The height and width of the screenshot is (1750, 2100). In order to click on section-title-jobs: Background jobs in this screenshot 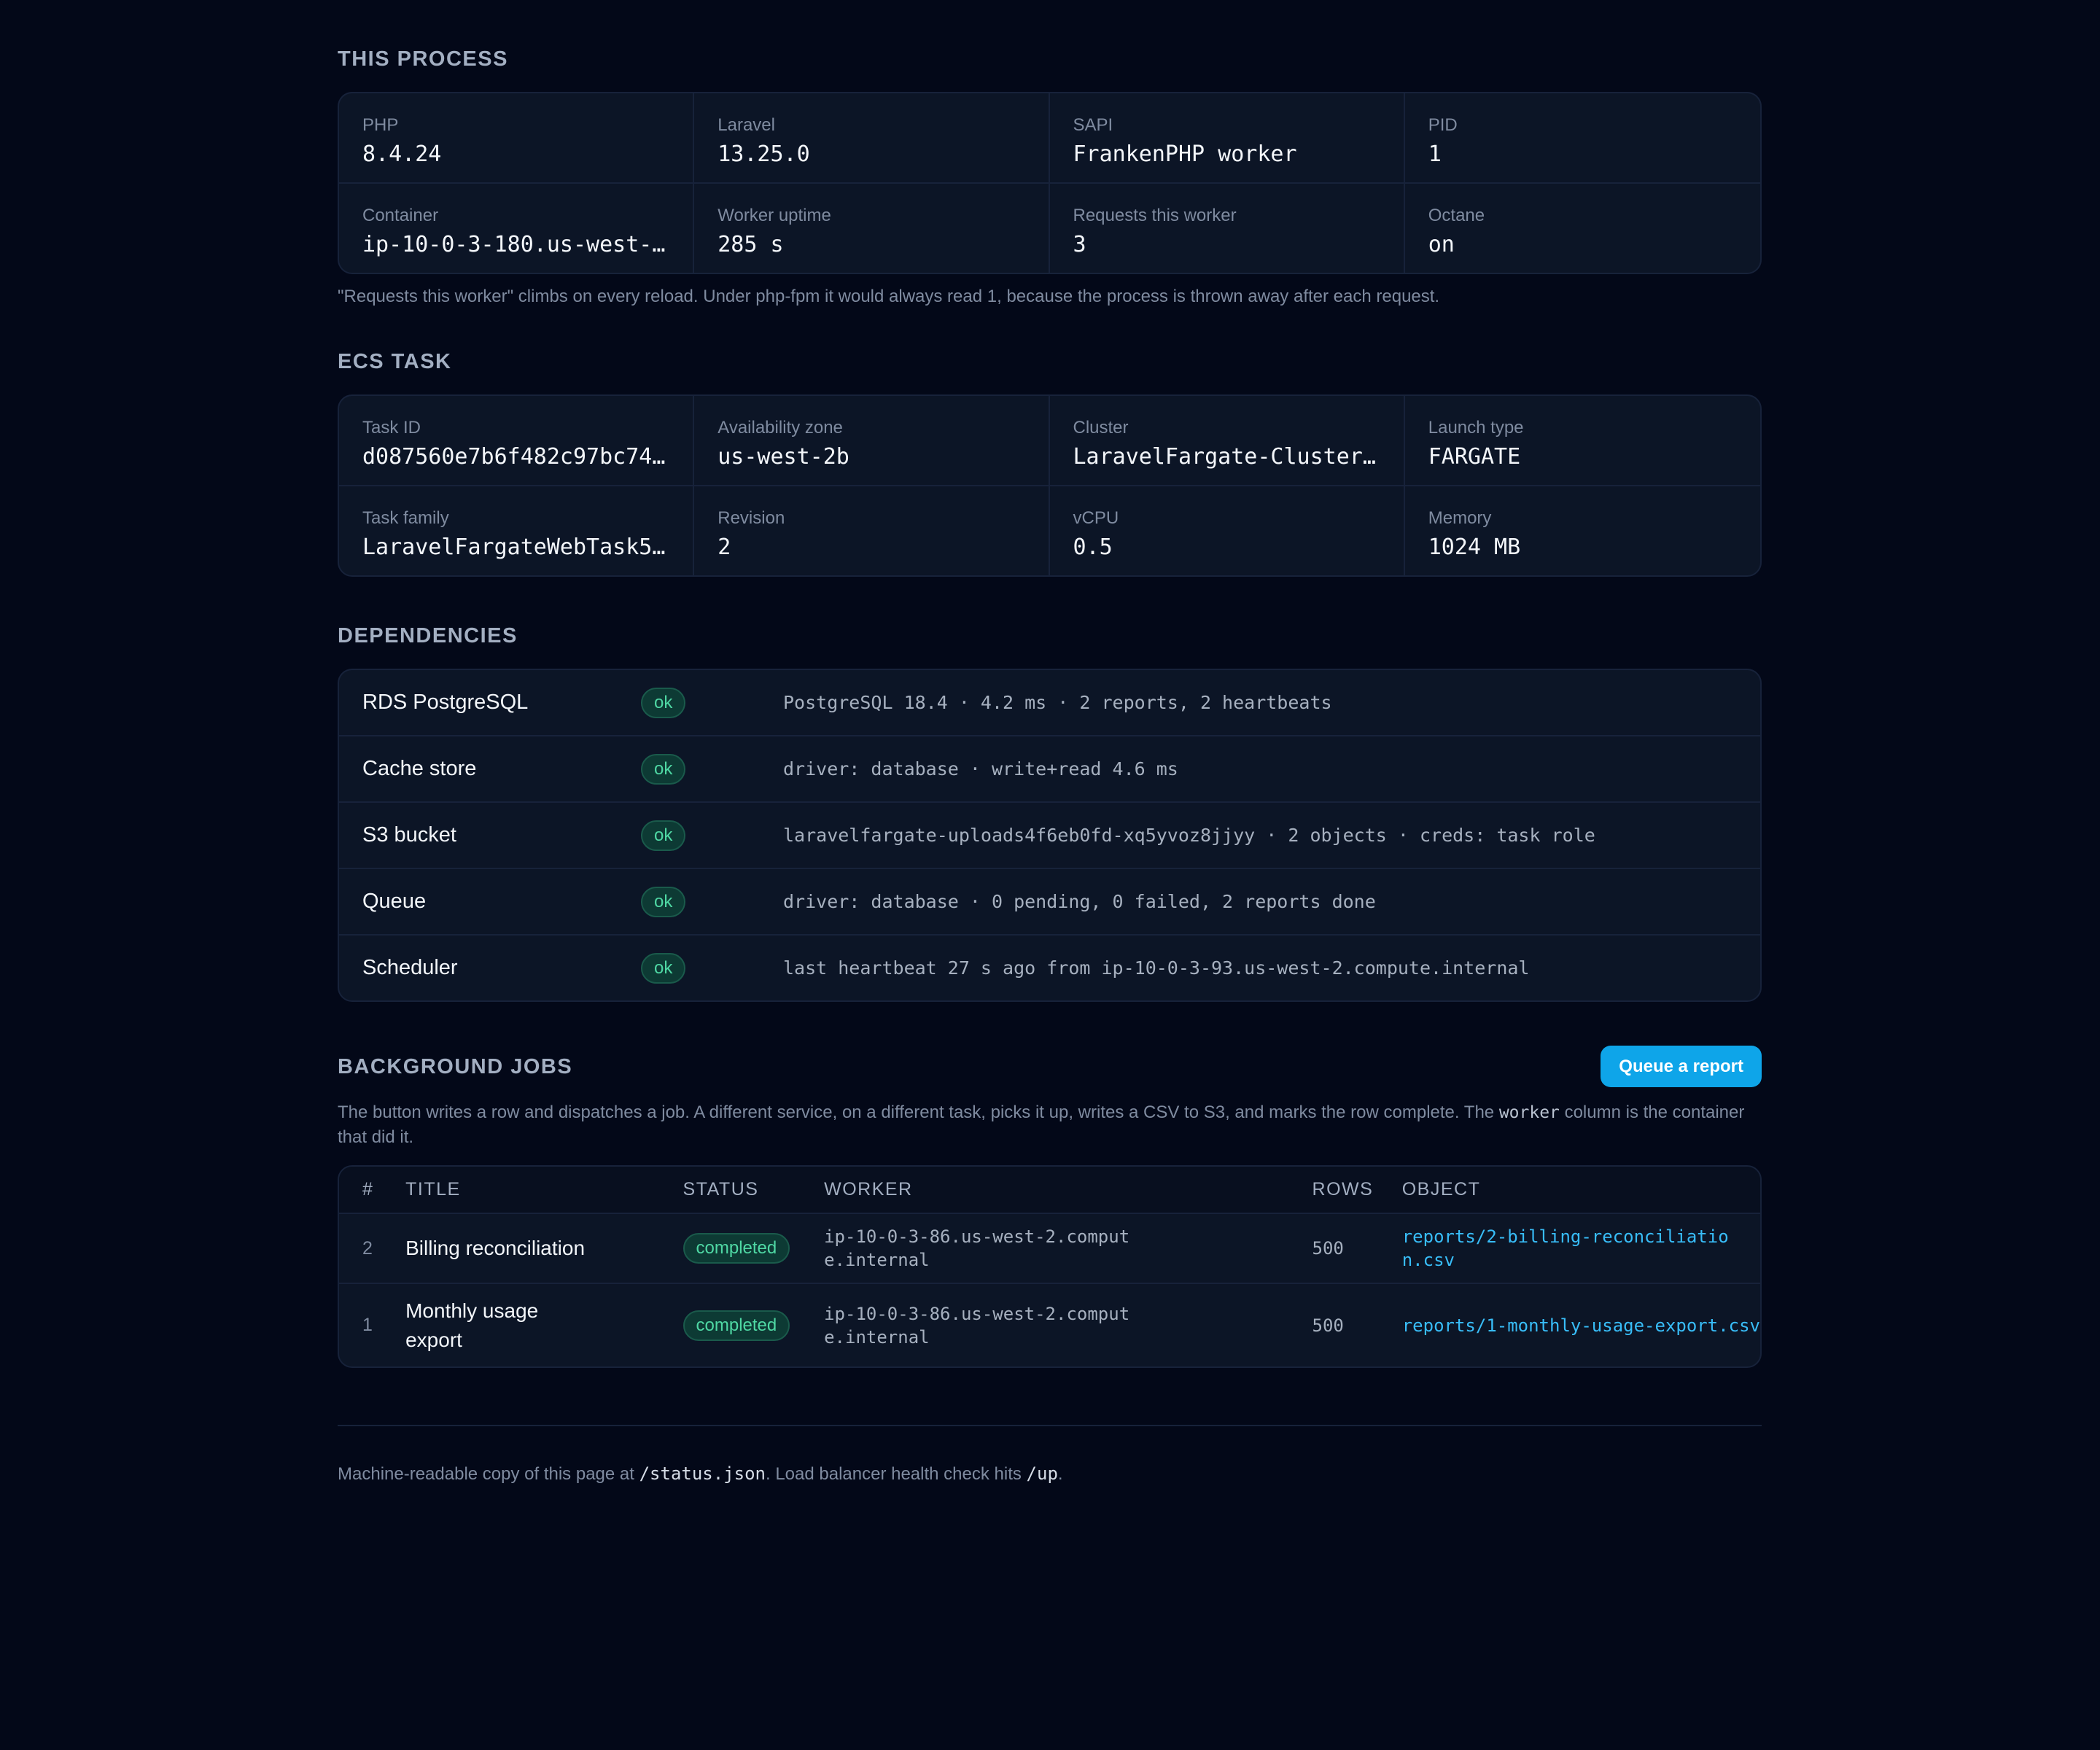, I will do `click(455, 1066)`.